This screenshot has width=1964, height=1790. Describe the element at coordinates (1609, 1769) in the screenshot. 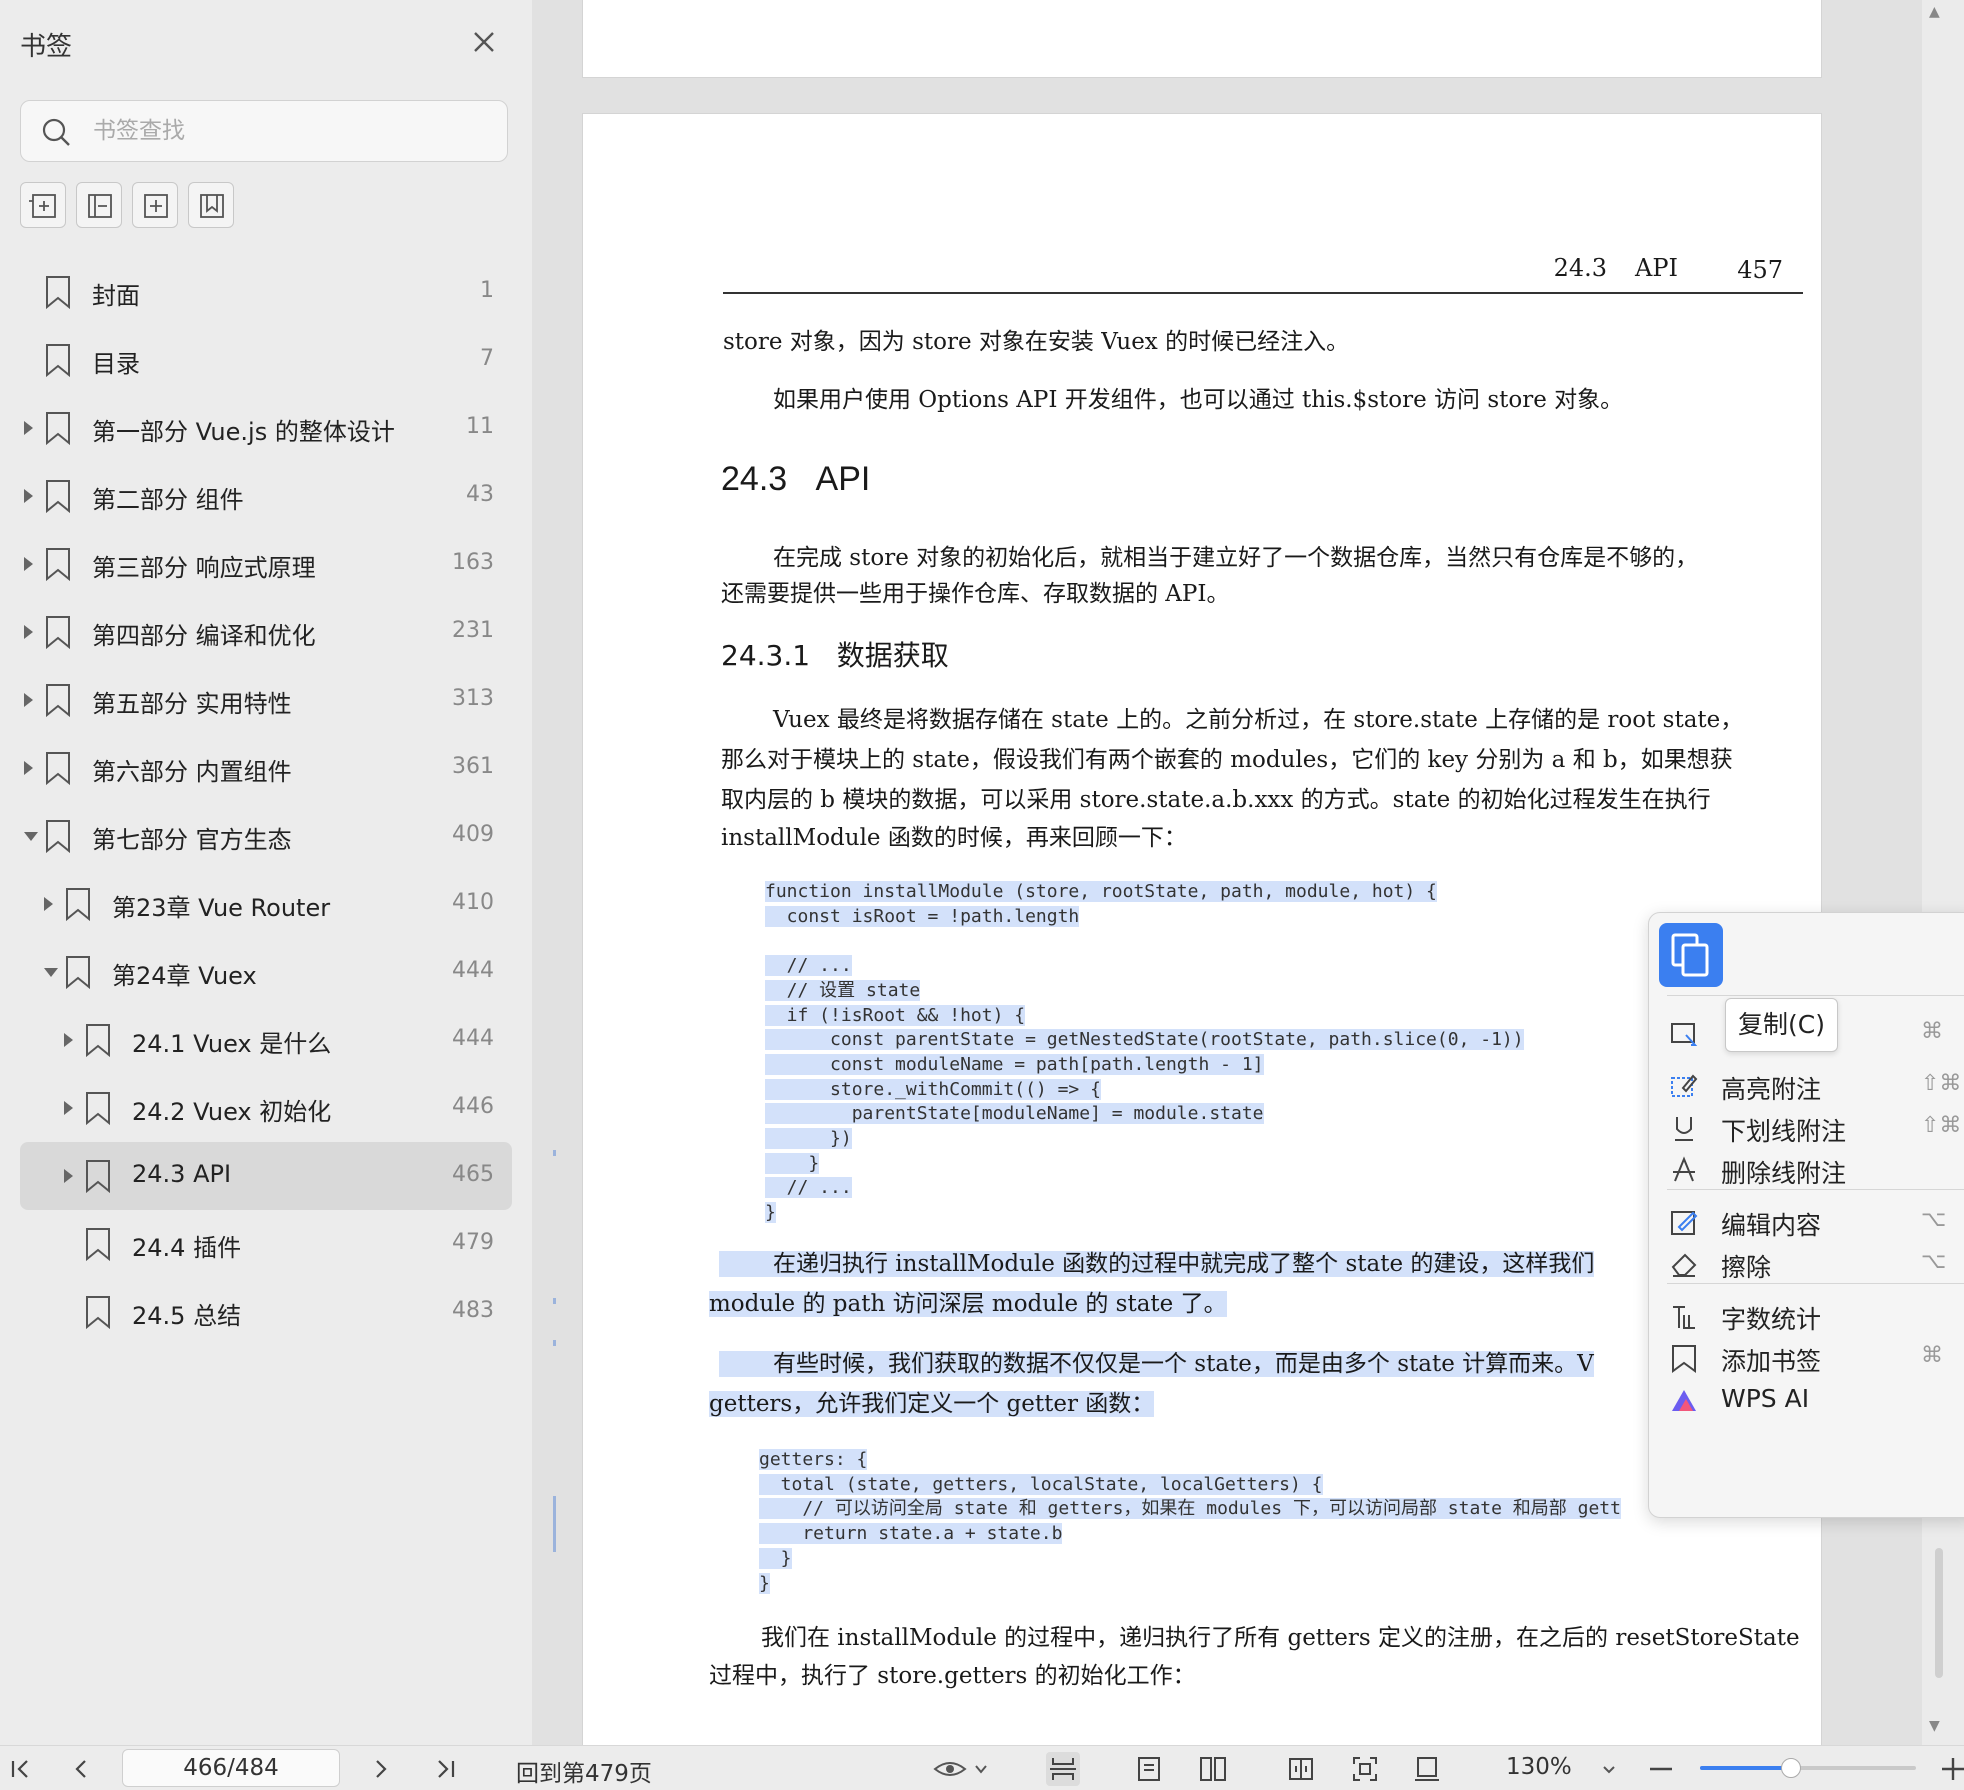

I see `zoom-dropdown-button` at that location.